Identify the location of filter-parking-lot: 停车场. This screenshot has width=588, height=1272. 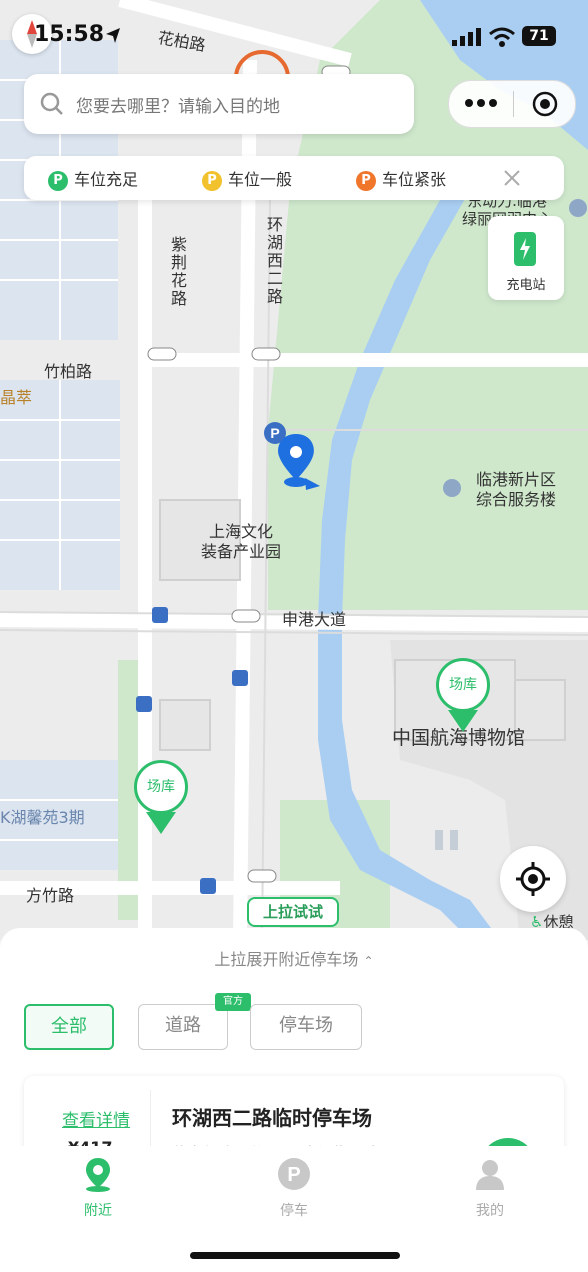
(306, 1027).